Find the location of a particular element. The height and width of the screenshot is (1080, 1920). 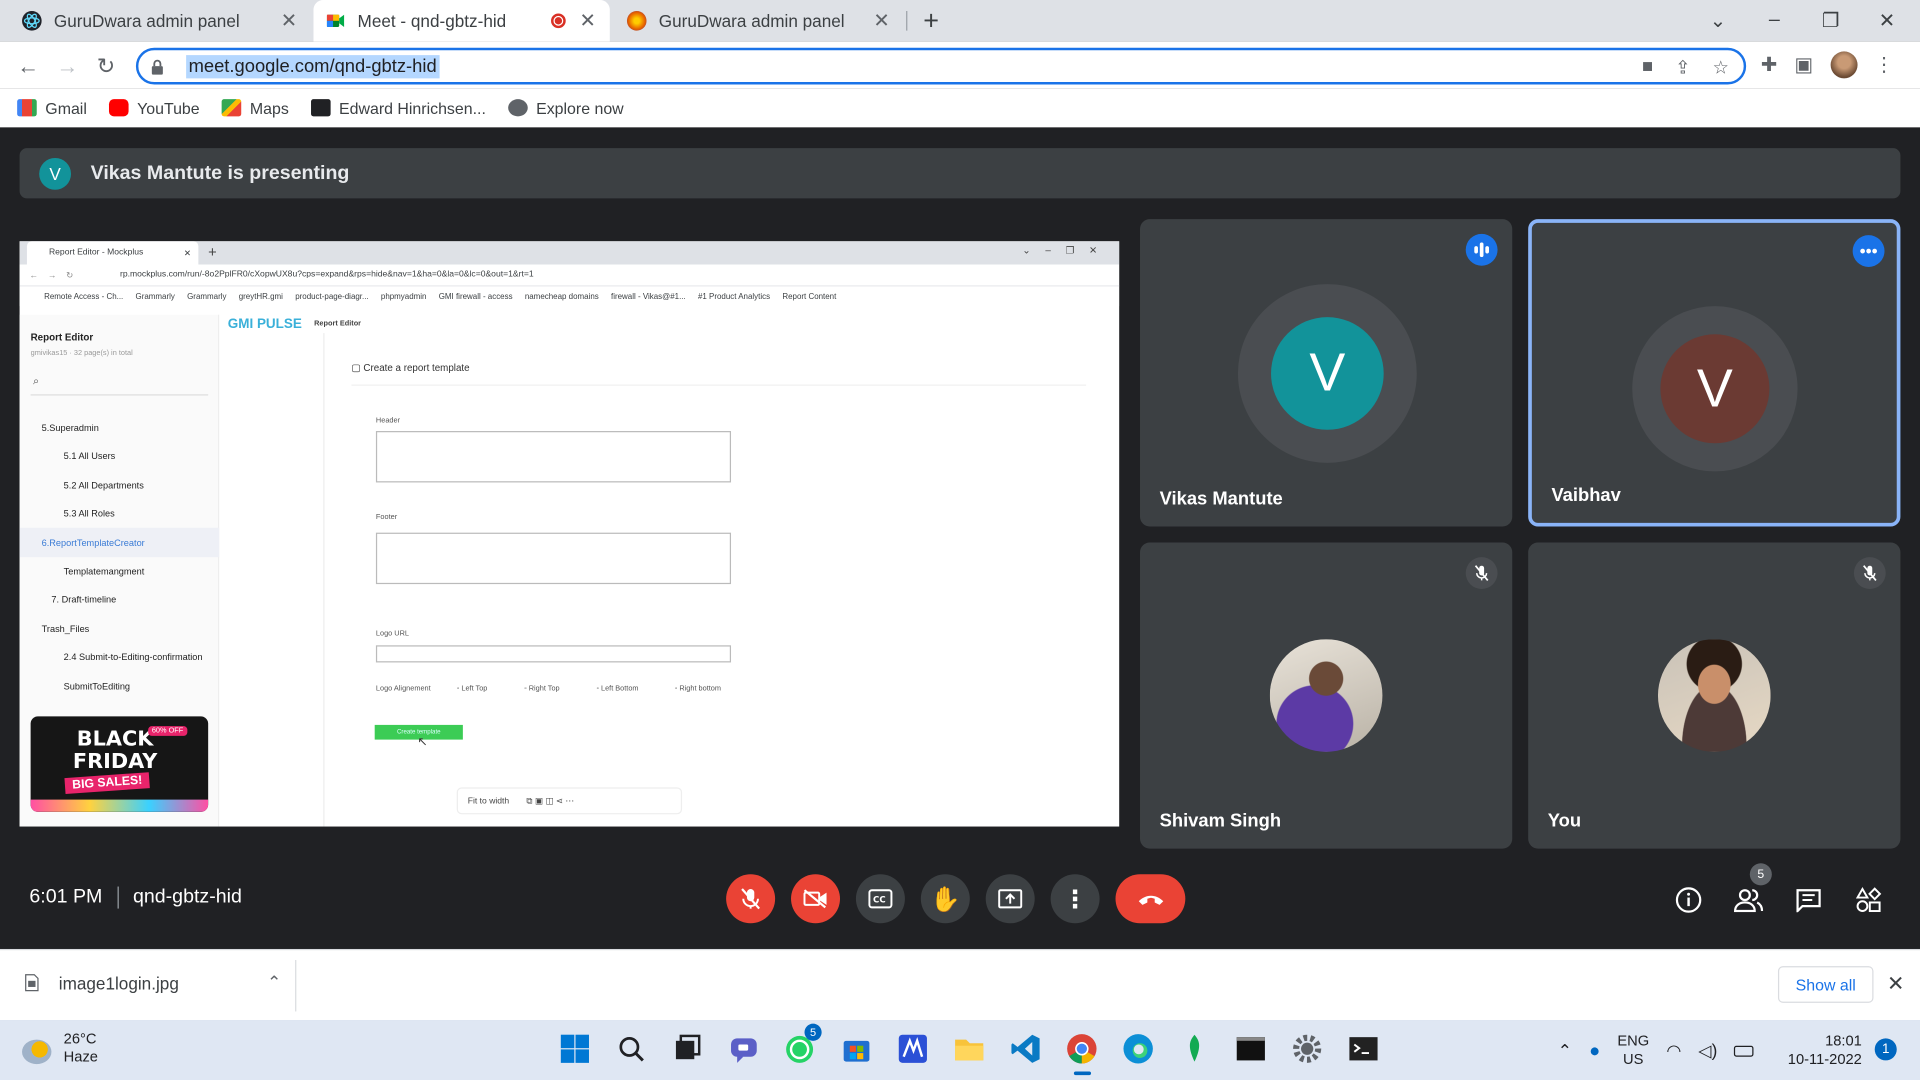

close-download-bar-icon: ✕ is located at coordinates (1895, 984).